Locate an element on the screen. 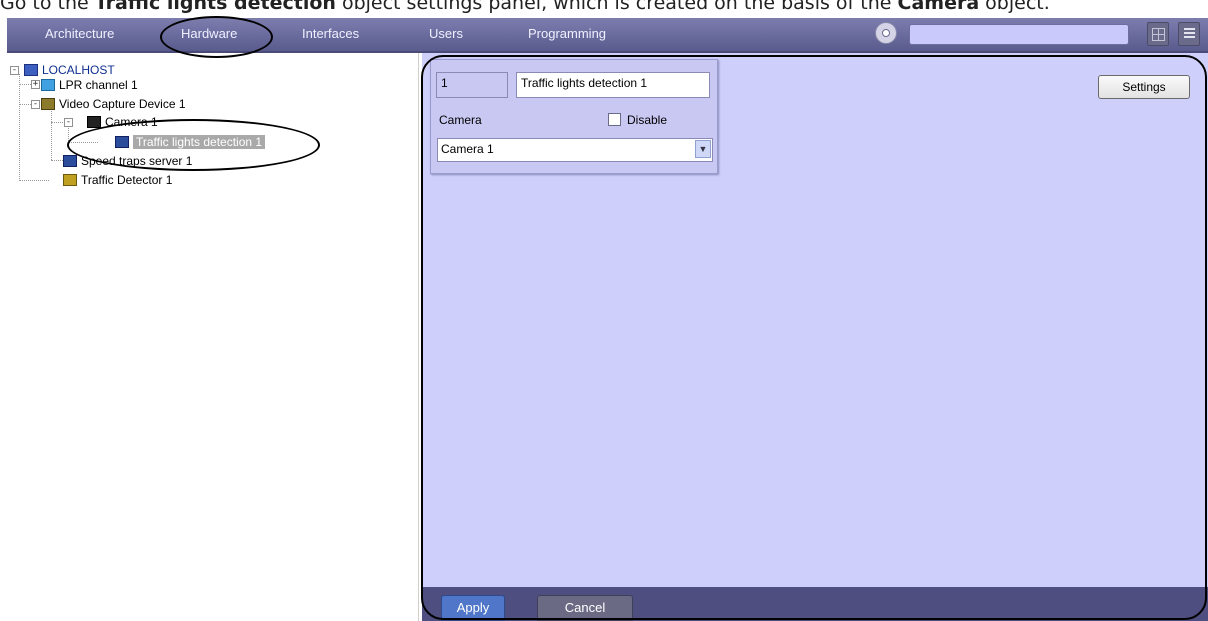 The width and height of the screenshot is (1208, 621). menu-button is located at coordinates (1189, 34).